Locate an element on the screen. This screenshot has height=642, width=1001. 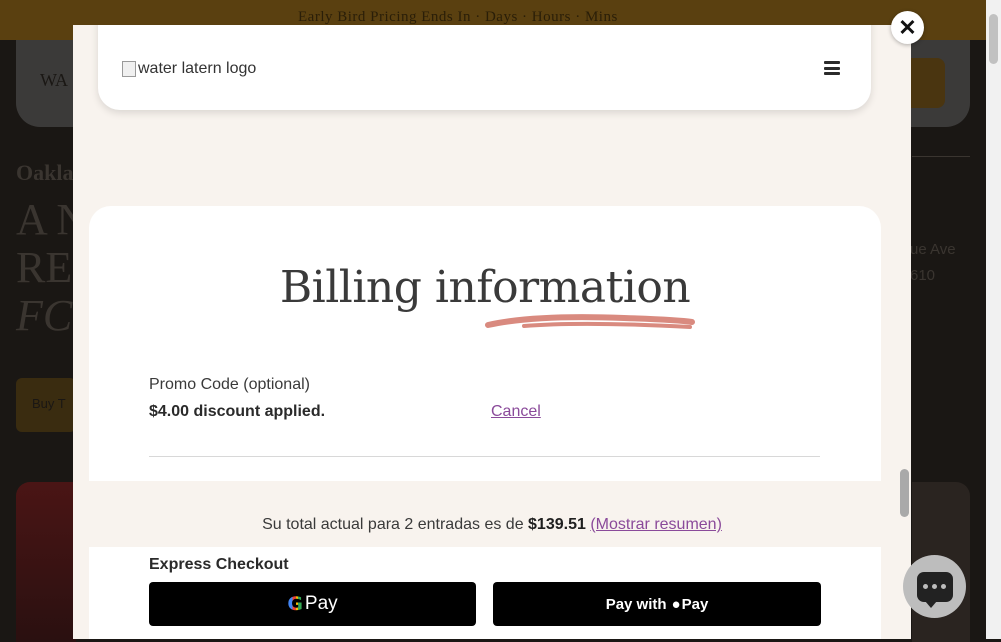
logo: water latern logo is located at coordinates (189, 69).